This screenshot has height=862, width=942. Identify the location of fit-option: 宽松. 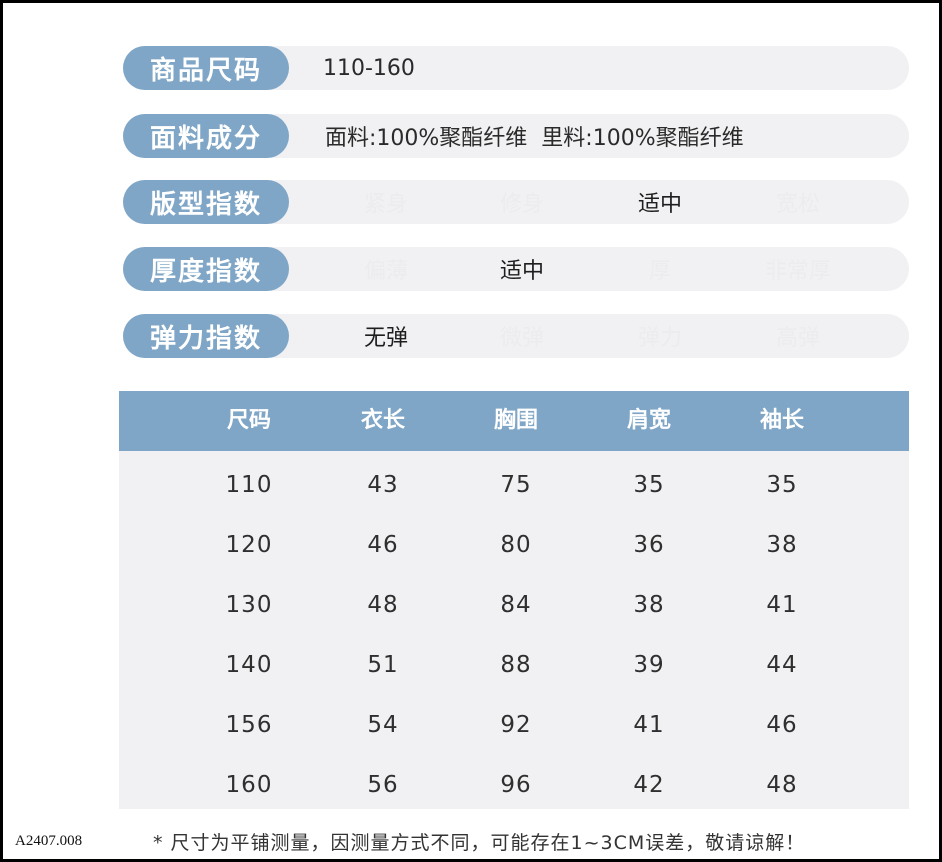
(797, 204).